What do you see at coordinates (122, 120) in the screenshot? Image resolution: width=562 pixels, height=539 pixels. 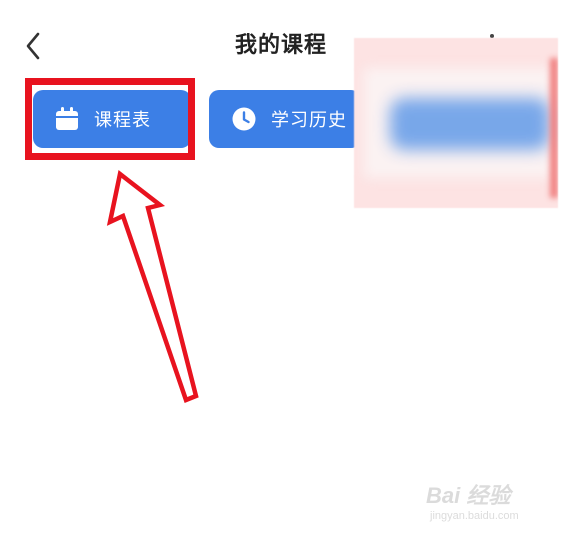 I see `schedule-label: 课程表` at bounding box center [122, 120].